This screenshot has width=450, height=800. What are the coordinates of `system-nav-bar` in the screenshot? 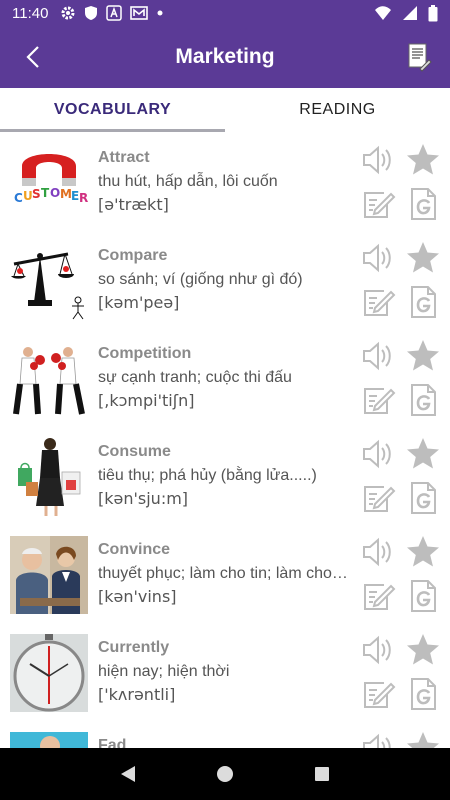 It's located at (225, 774).